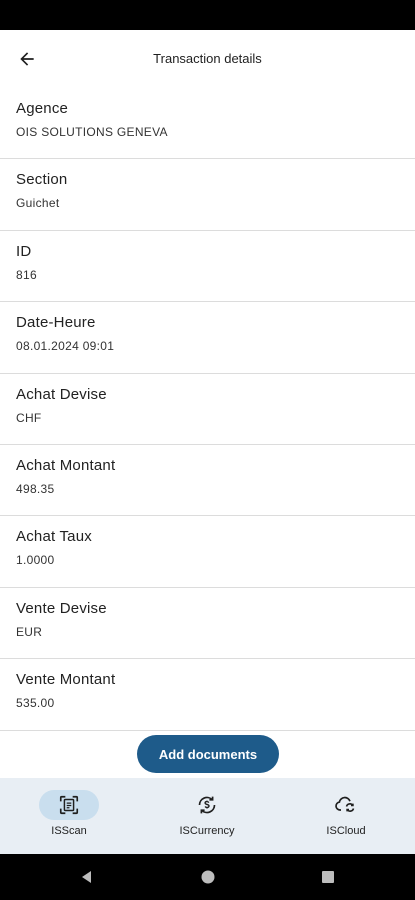 The image size is (415, 900). I want to click on detail-label: Agence, so click(42, 108).